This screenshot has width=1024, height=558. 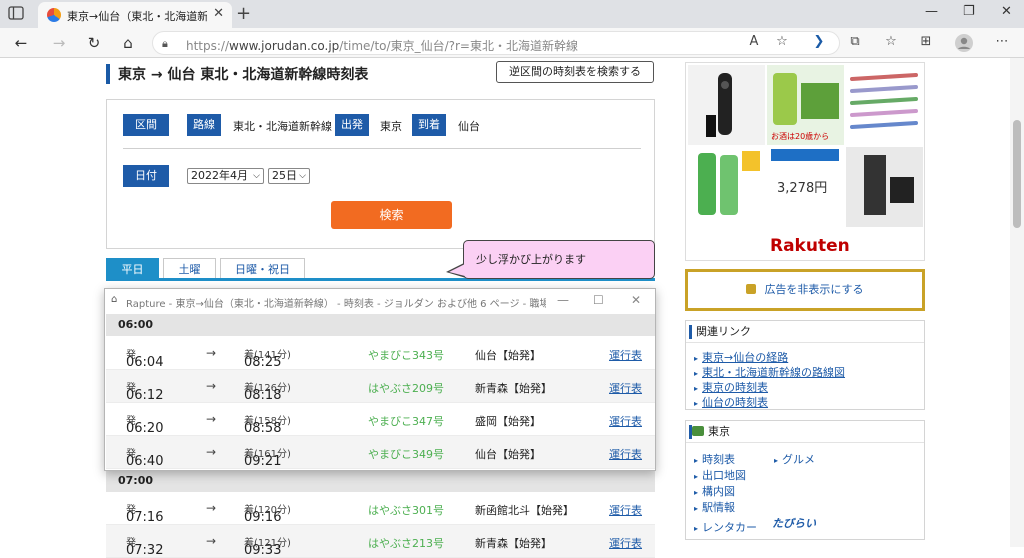 I want to click on station-link-rental-car: レンタカー, so click(x=725, y=527).